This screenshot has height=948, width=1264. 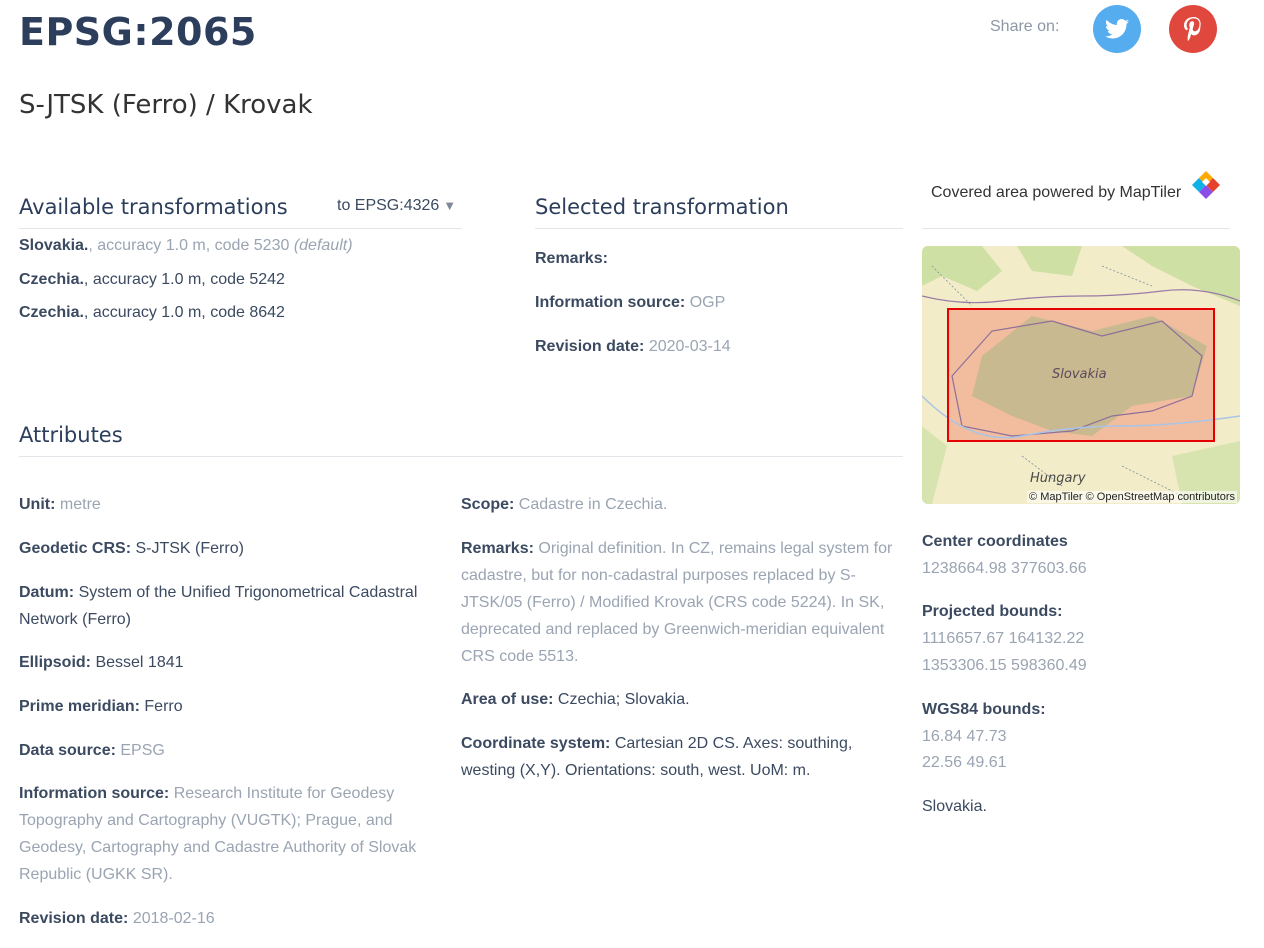 I want to click on projected-bounds-label: Projected bounds:, so click(x=992, y=611).